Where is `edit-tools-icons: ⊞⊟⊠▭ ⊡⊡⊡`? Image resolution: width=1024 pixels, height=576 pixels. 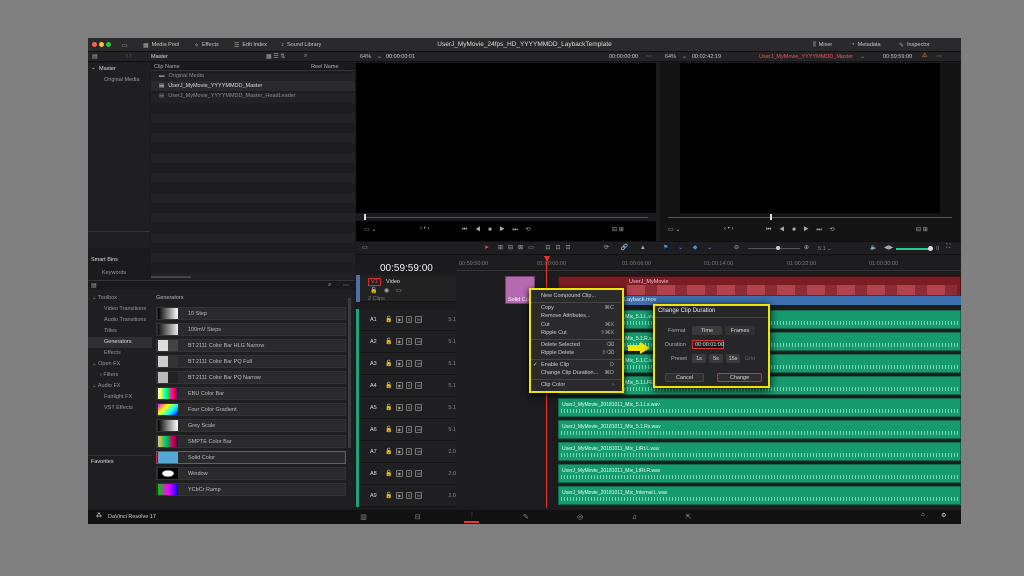
edit-tools-icons: ⊞⊟⊠▭ ⊡⊡⊡ is located at coordinates (537, 247).